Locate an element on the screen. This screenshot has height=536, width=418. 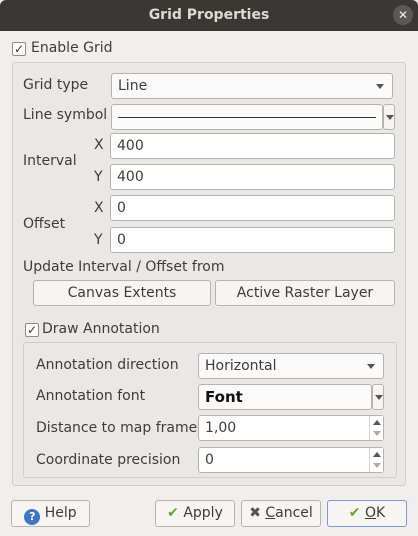
precision-value: 0 is located at coordinates (209, 460).